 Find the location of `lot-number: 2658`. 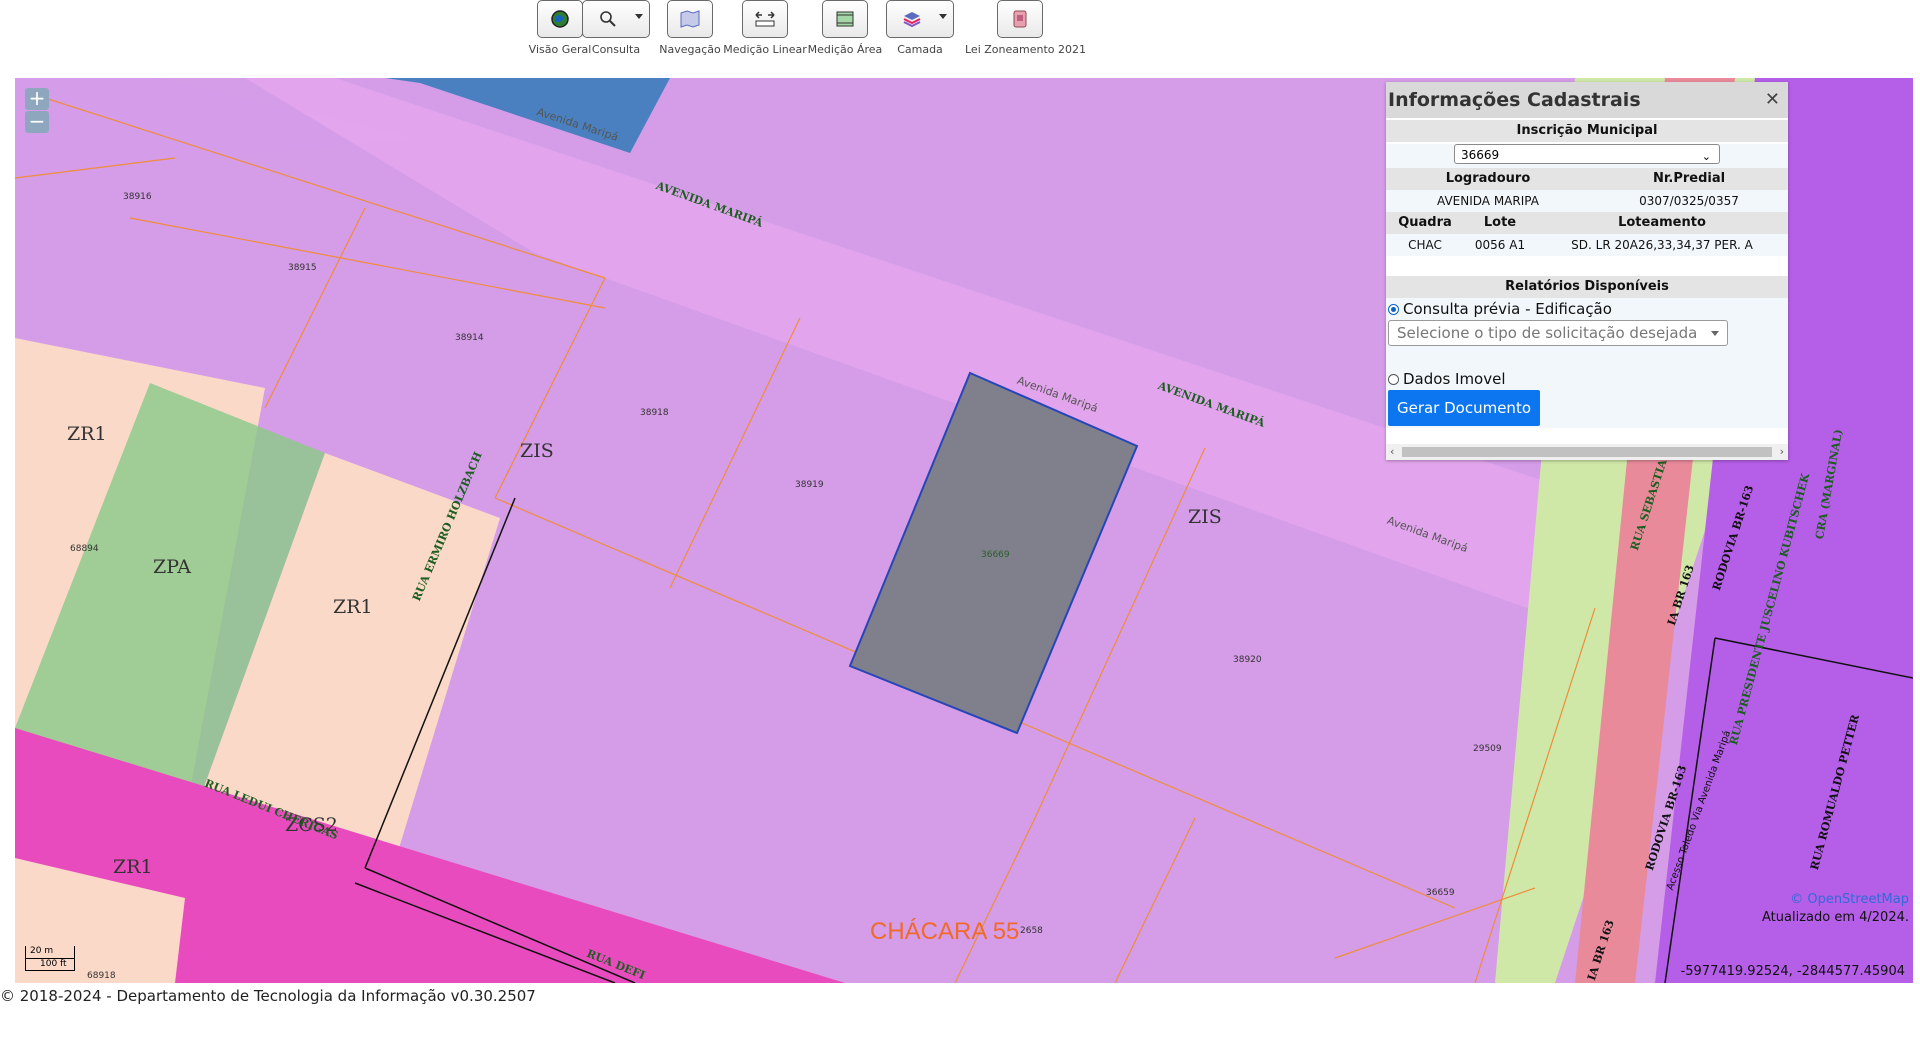

lot-number: 2658 is located at coordinates (1031, 931).